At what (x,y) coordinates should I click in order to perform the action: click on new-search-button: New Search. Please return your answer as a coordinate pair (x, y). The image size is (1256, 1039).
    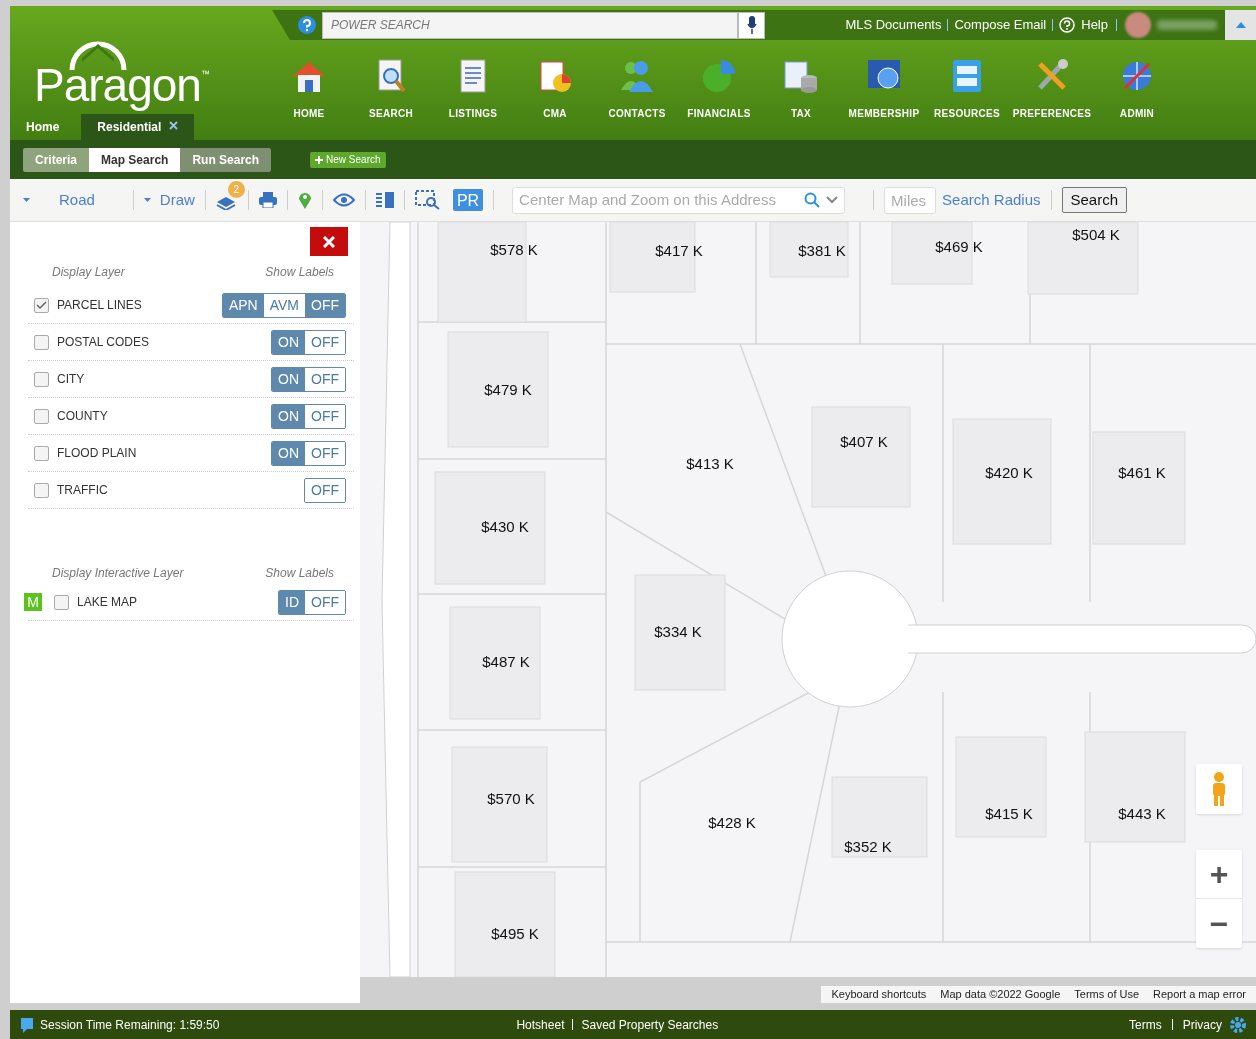
    Looking at the image, I should click on (348, 159).